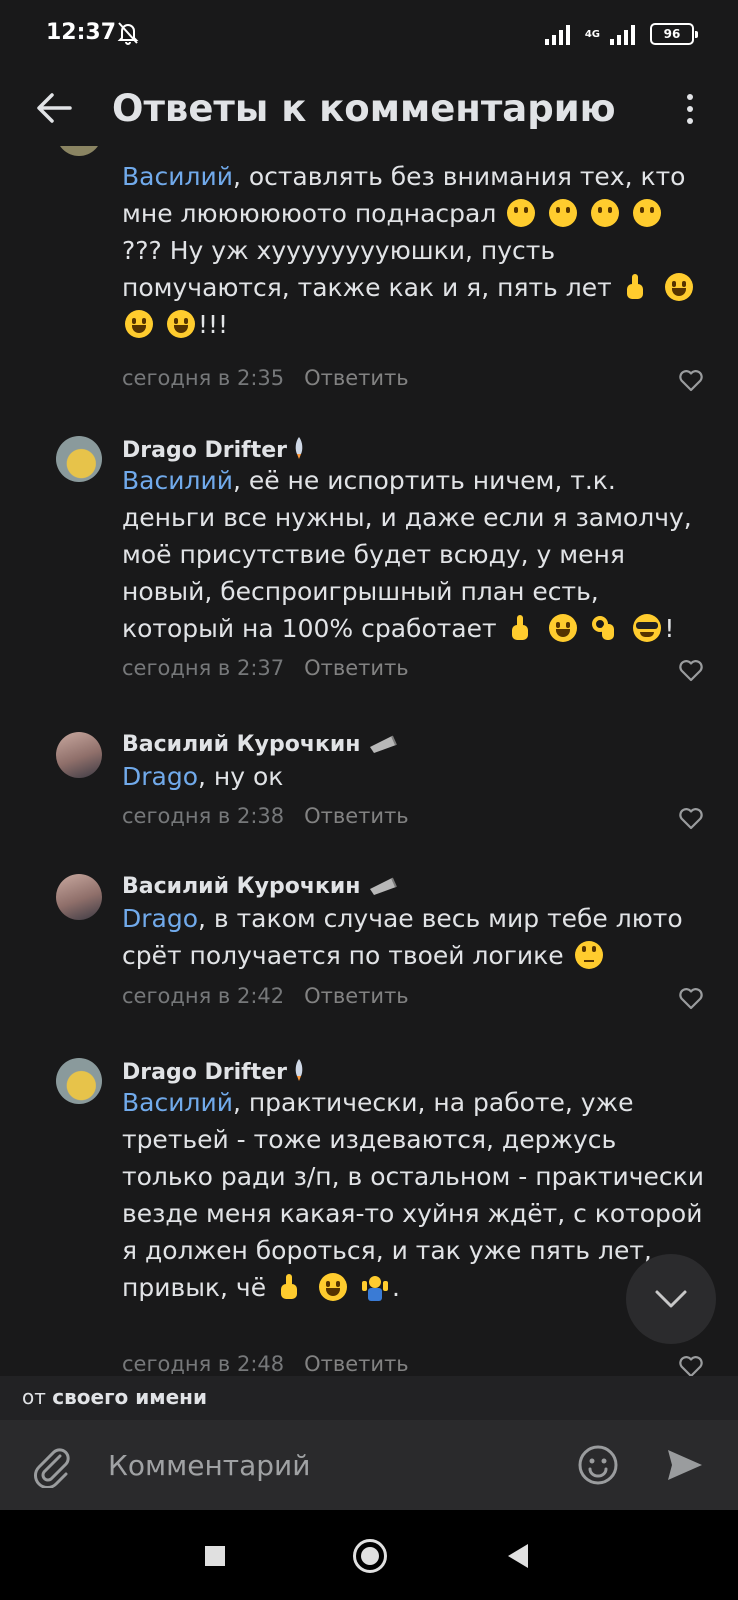 This screenshot has height=1600, width=738. What do you see at coordinates (598, 1465) in the screenshot?
I see `emoji-icon` at bounding box center [598, 1465].